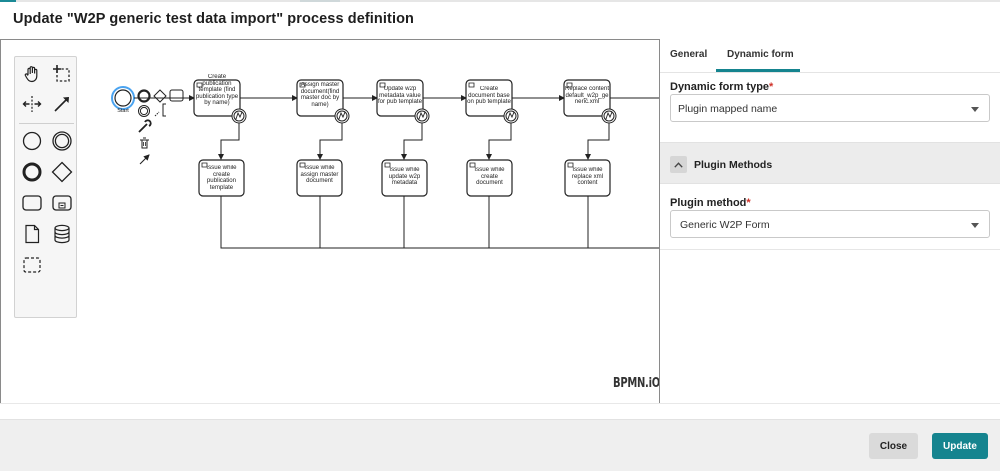  I want to click on append-task-icon, so click(176, 95).